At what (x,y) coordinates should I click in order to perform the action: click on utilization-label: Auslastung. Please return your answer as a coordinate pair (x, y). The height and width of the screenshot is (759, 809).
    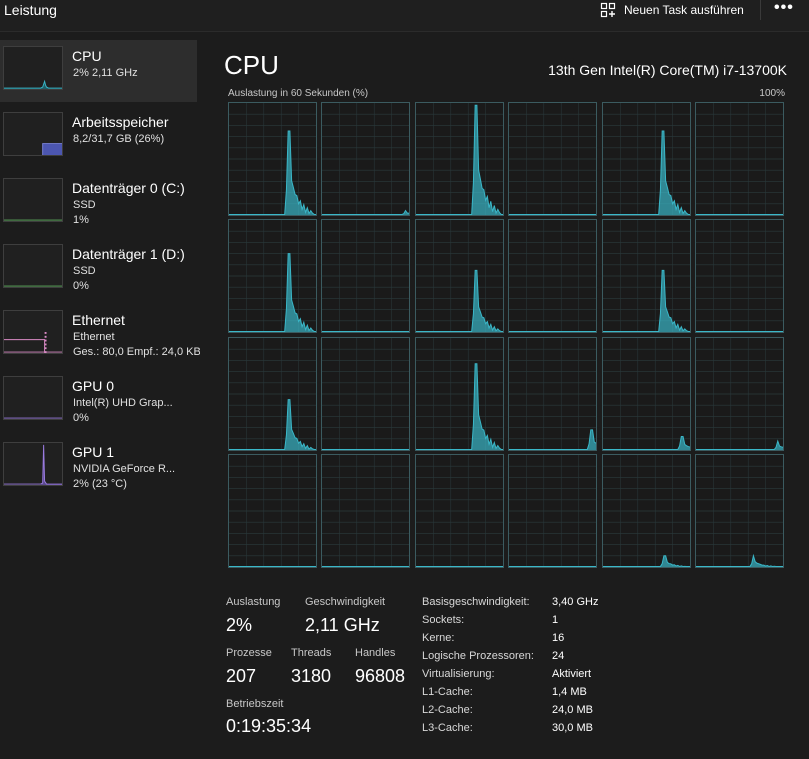
    Looking at the image, I should click on (253, 602).